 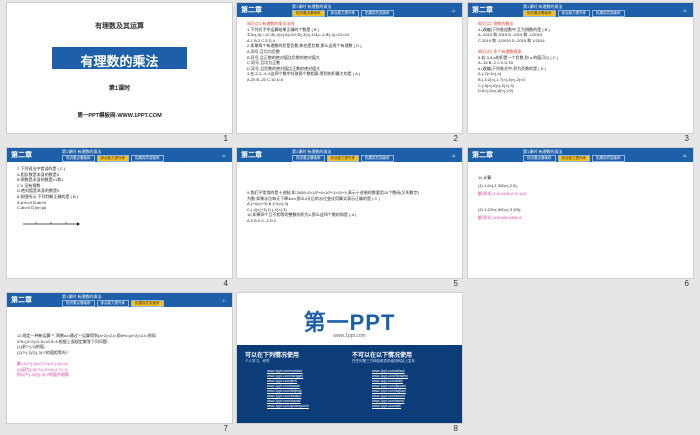 What do you see at coordinates (686, 283) in the screenshot?
I see `slide-number-6: 6` at bounding box center [686, 283].